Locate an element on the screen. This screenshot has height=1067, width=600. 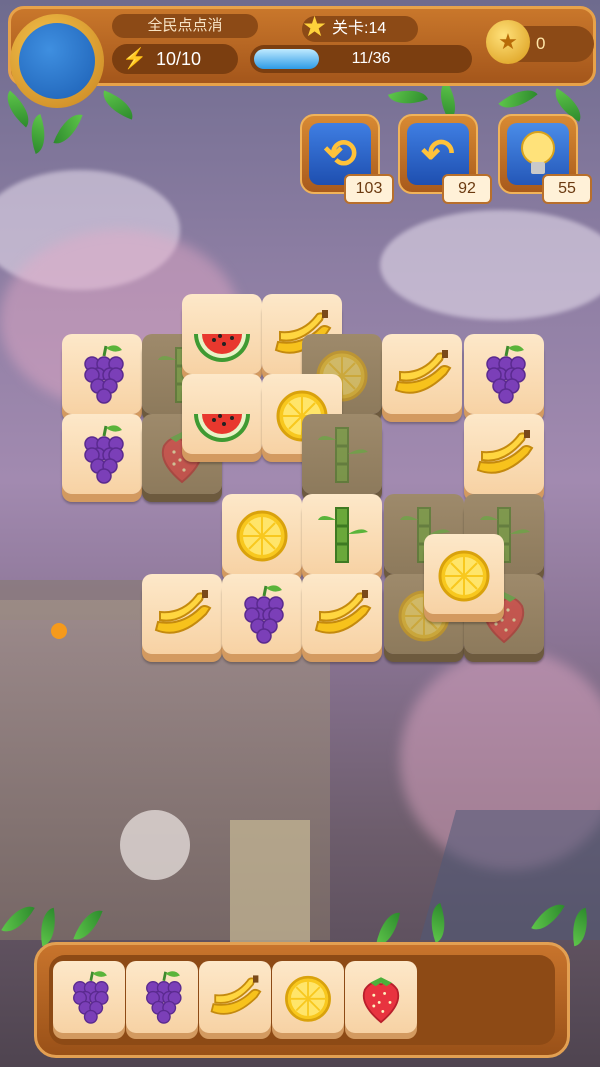
coin-counter: ★ 0 is located at coordinates (540, 42).